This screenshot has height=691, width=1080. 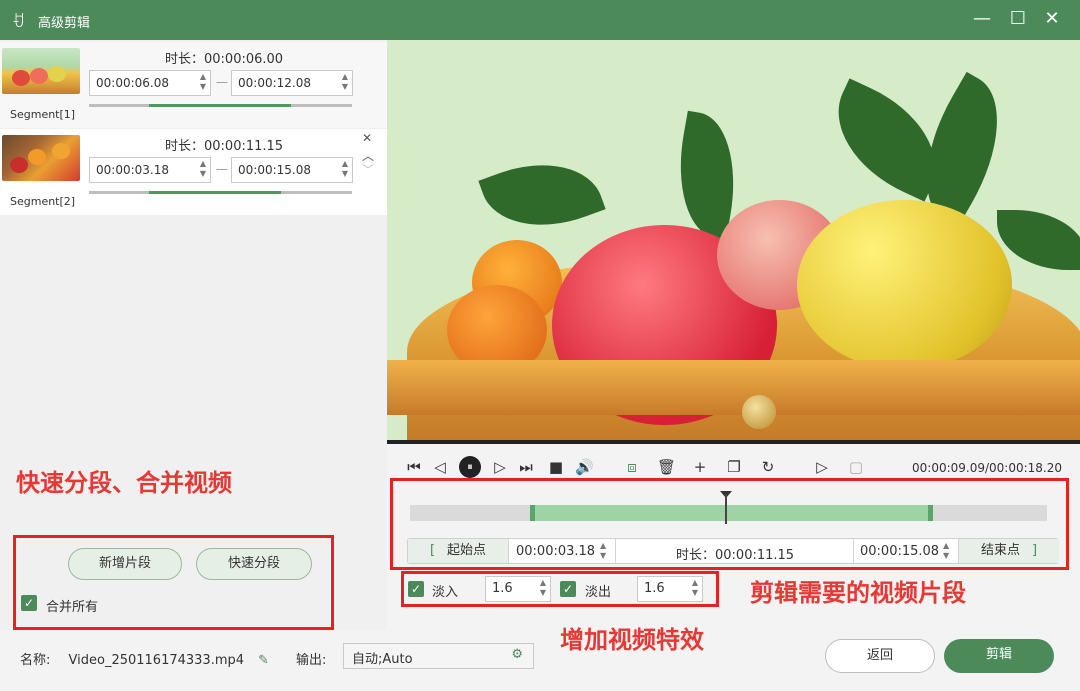 What do you see at coordinates (124, 483) in the screenshot?
I see `annotation-split-merge: 快速分段、合并视频` at bounding box center [124, 483].